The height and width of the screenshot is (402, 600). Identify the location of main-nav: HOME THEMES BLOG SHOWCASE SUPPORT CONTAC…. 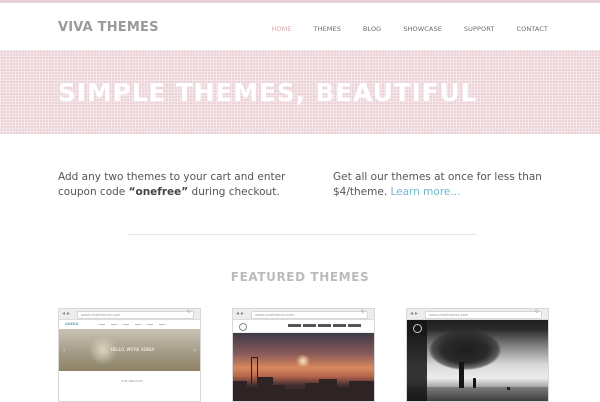
(398, 29).